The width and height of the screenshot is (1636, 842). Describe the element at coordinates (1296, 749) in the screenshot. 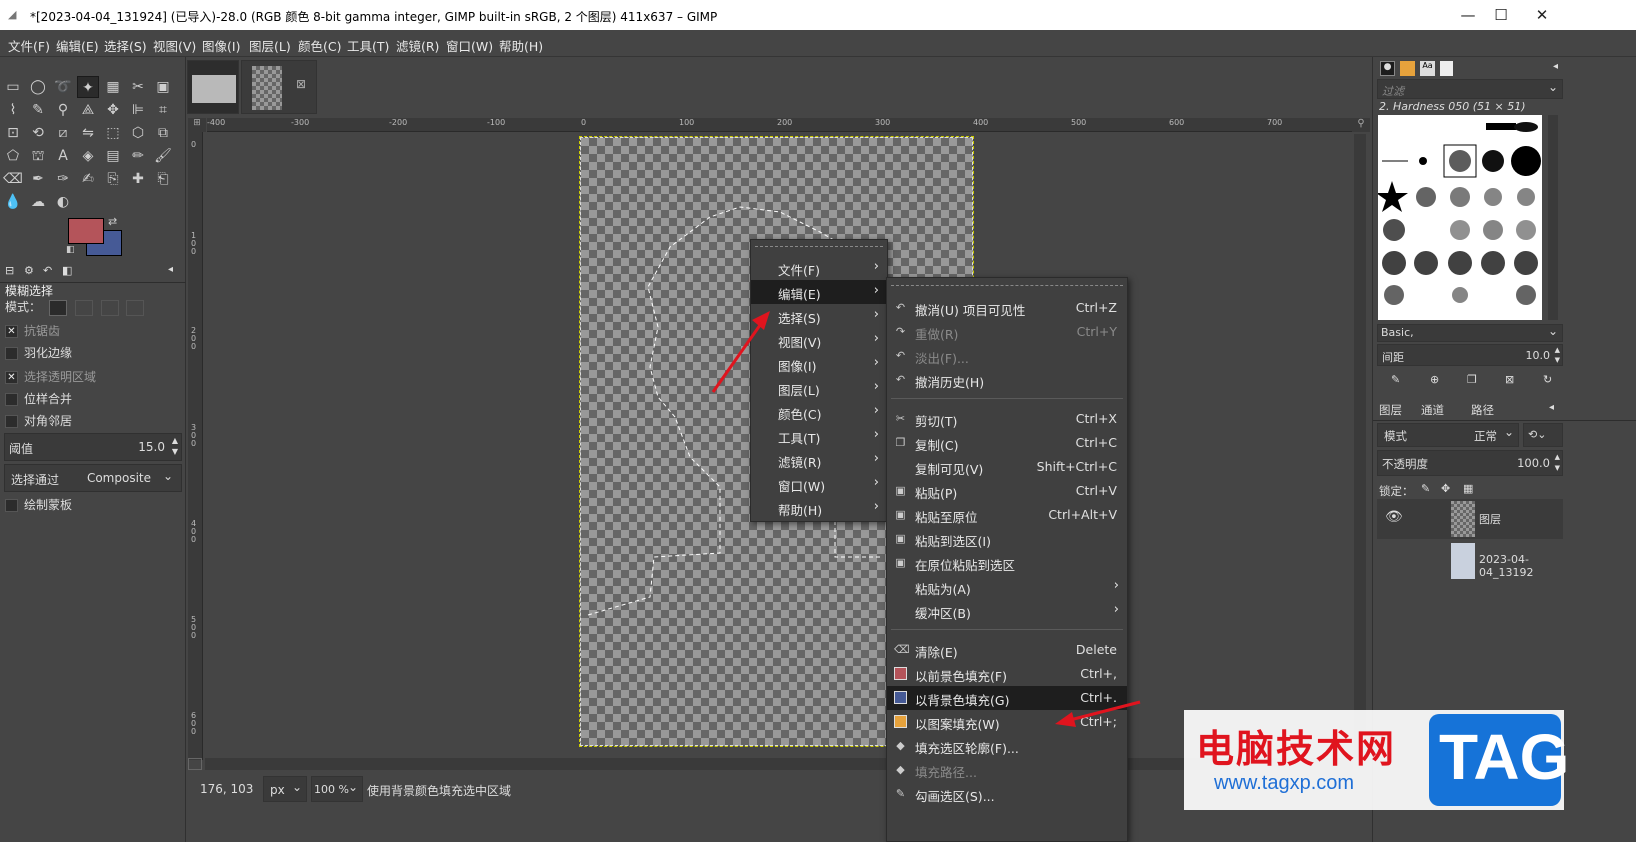

I see `watermark-text: 电脑技术网` at that location.